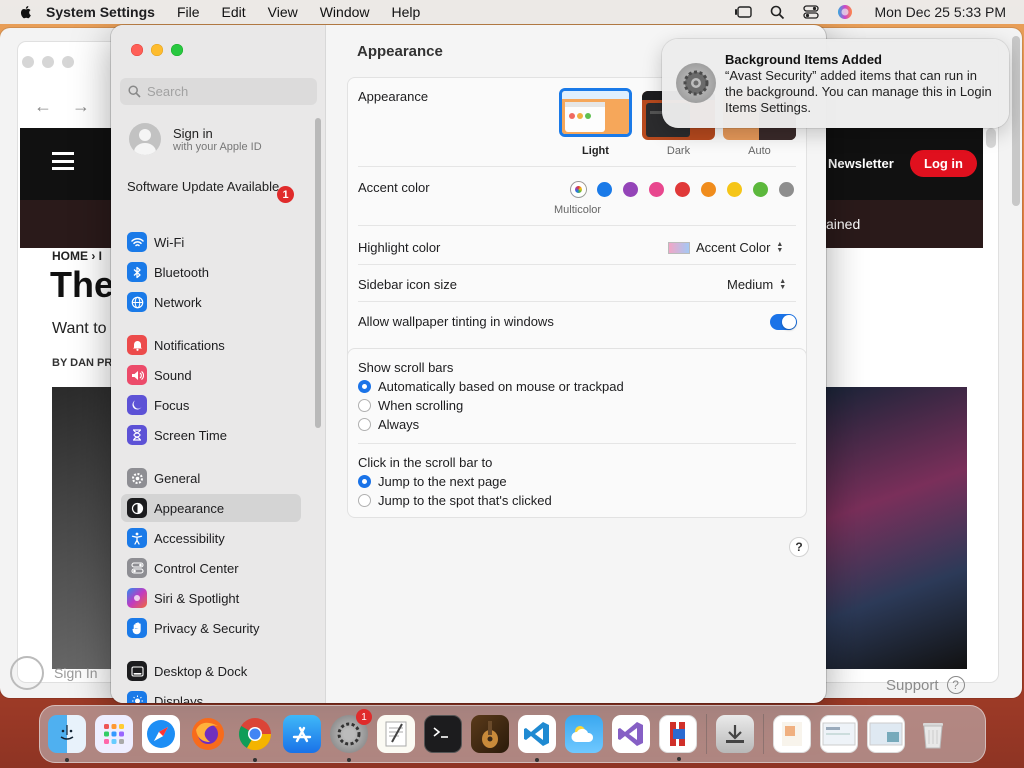 Image resolution: width=1024 pixels, height=768 pixels. Describe the element at coordinates (188, 12) in the screenshot. I see `menu-file: File` at that location.